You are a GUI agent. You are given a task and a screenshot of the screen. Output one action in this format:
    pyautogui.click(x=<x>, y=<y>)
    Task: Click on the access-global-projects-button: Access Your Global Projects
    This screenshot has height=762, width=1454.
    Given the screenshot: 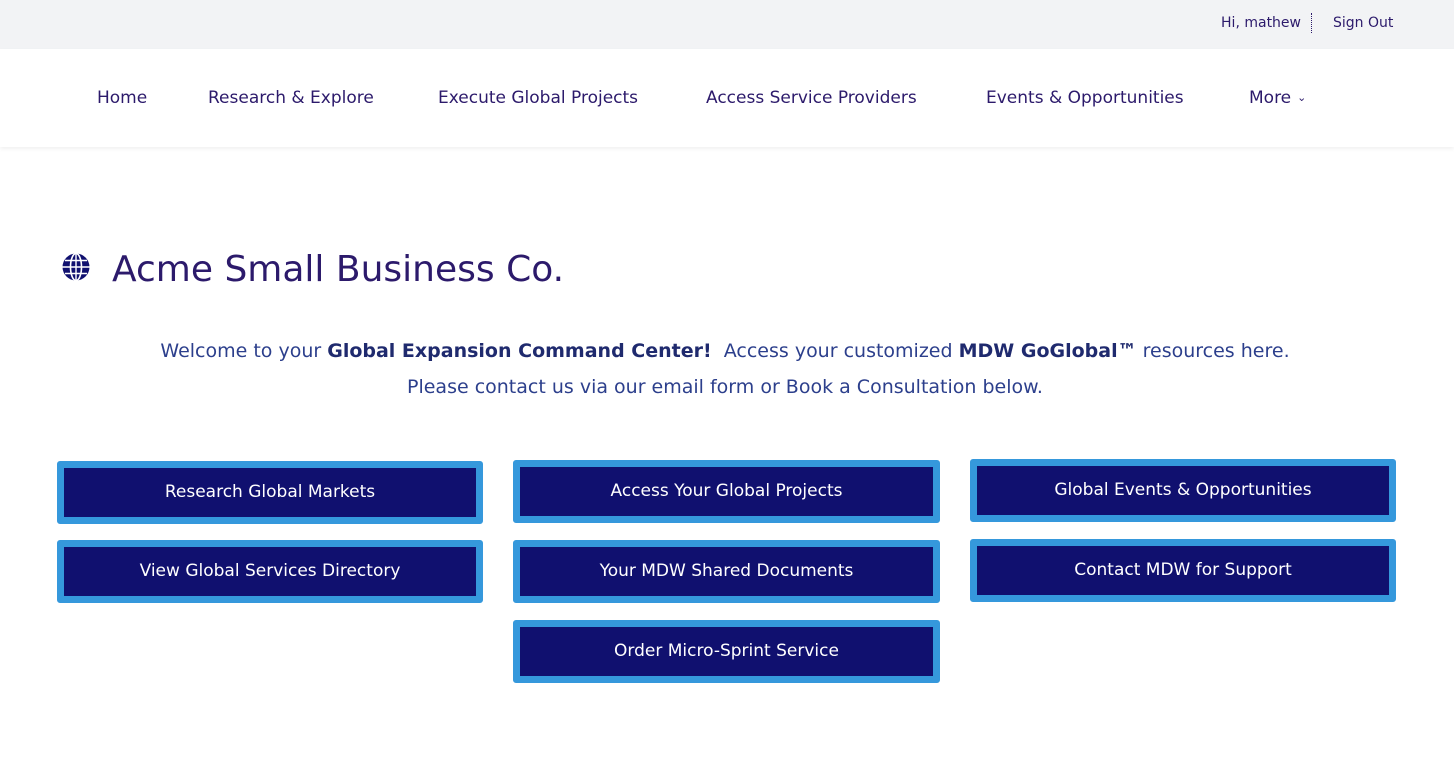 What is the action you would take?
    pyautogui.click(x=726, y=491)
    